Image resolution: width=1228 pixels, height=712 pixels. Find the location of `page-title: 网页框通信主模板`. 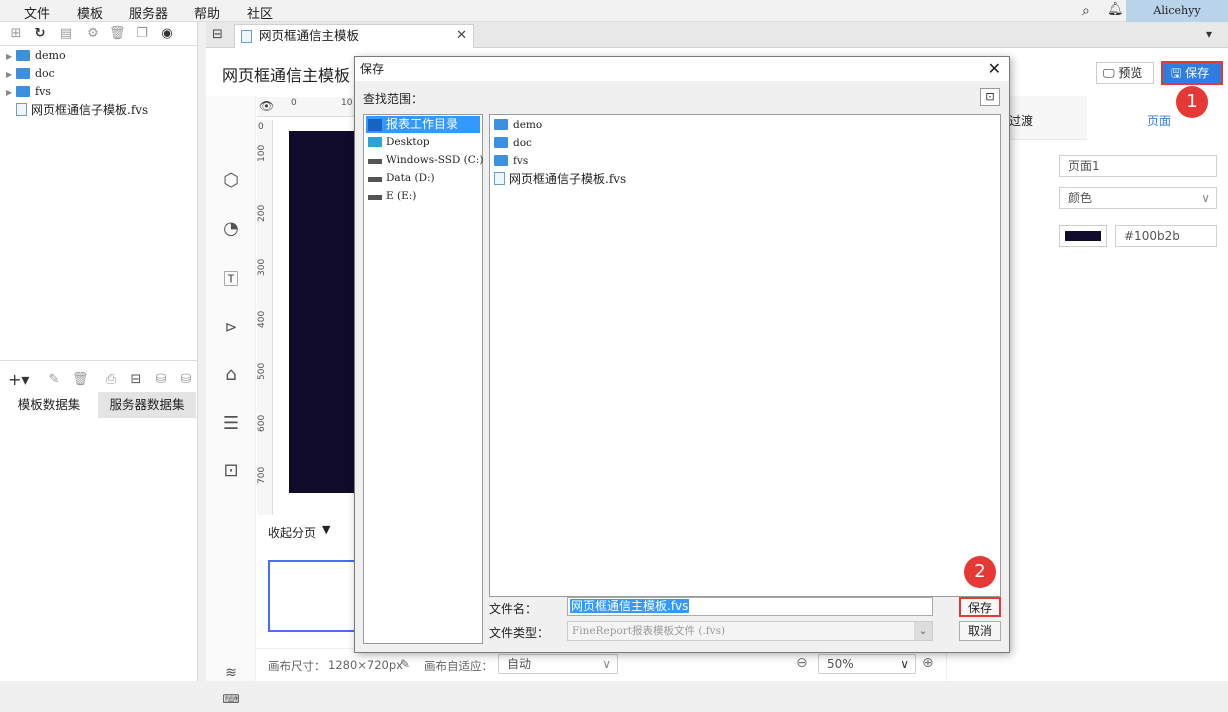

page-title: 网页框通信主模板 is located at coordinates (286, 75).